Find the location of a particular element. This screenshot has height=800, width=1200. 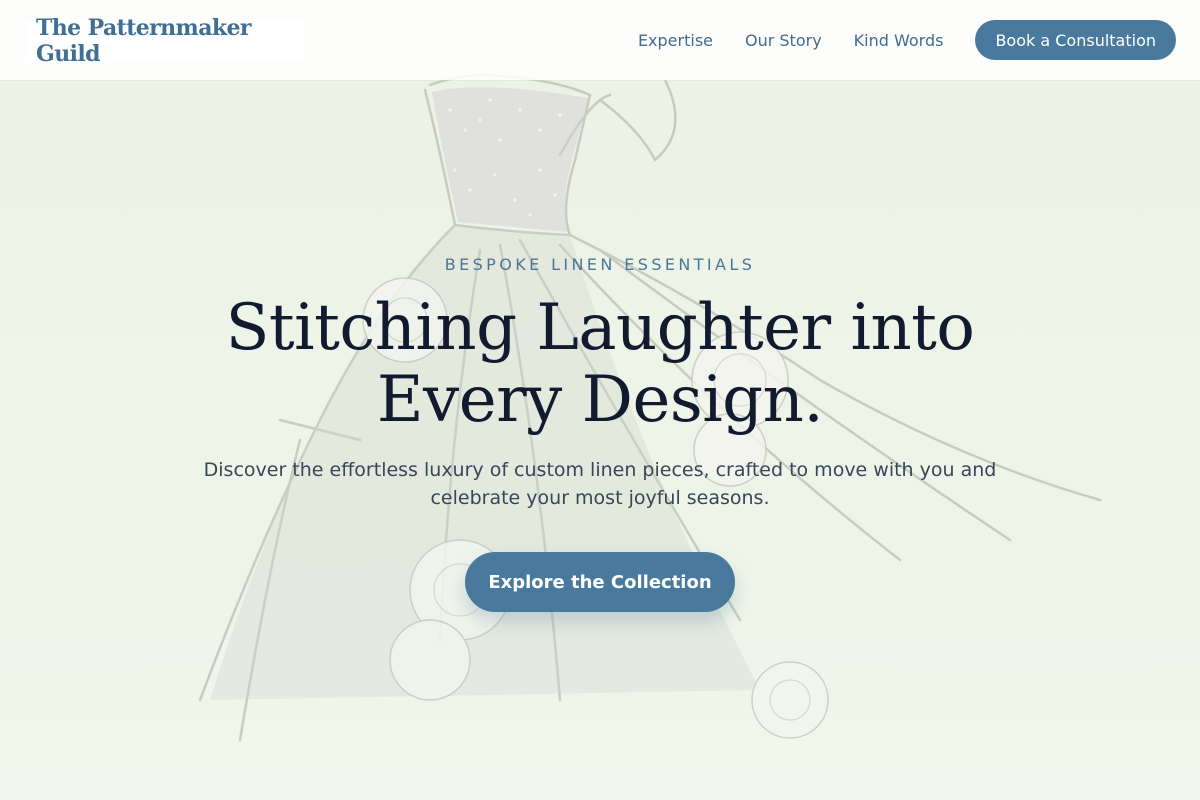

nav-link-expertise: Expertise is located at coordinates (675, 40).